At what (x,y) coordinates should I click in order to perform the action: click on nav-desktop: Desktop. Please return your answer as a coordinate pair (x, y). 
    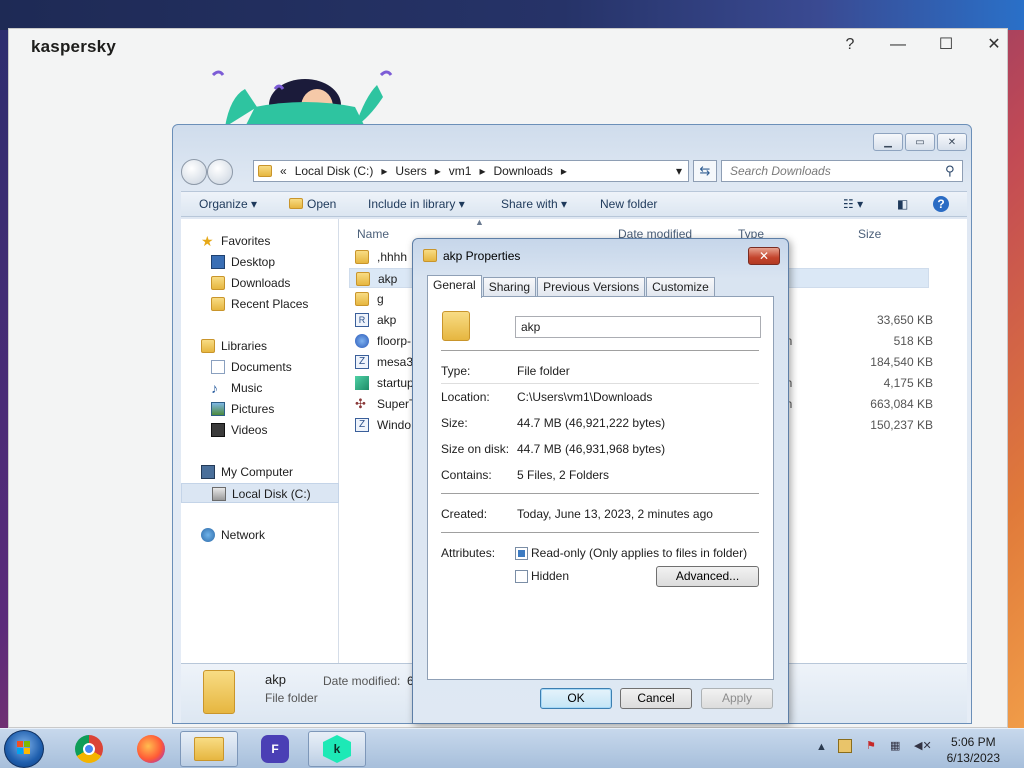
    Looking at the image, I should click on (260, 262).